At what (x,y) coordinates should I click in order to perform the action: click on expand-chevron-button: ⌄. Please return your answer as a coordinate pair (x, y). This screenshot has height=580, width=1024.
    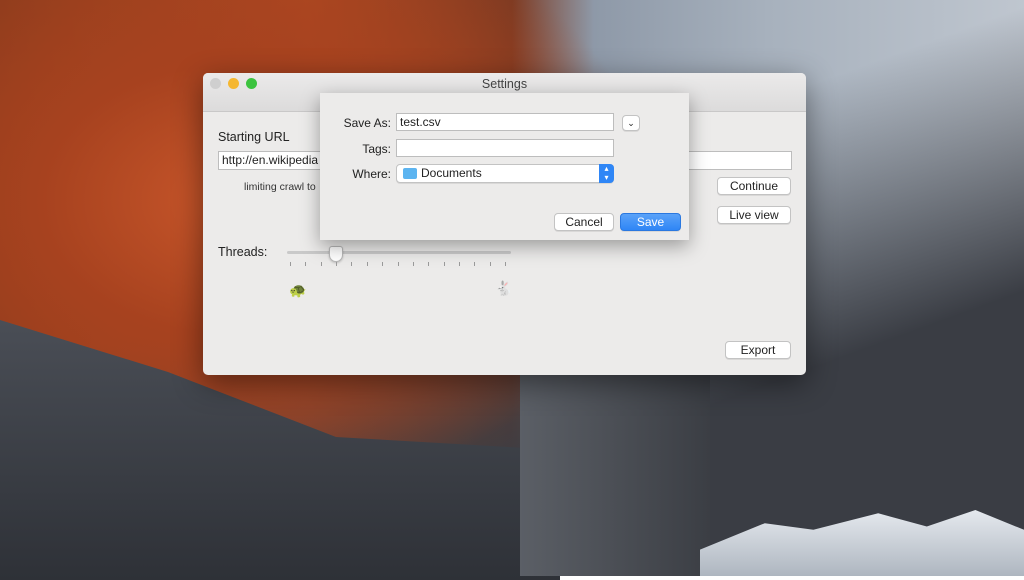
    Looking at the image, I should click on (631, 123).